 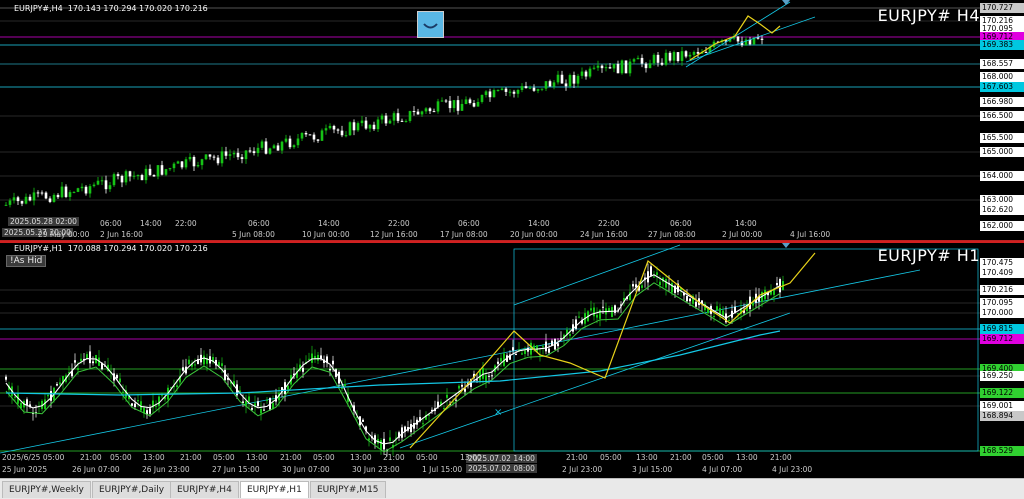 I want to click on h1-time-label: 30 Jun 07:00, so click(x=306, y=469).